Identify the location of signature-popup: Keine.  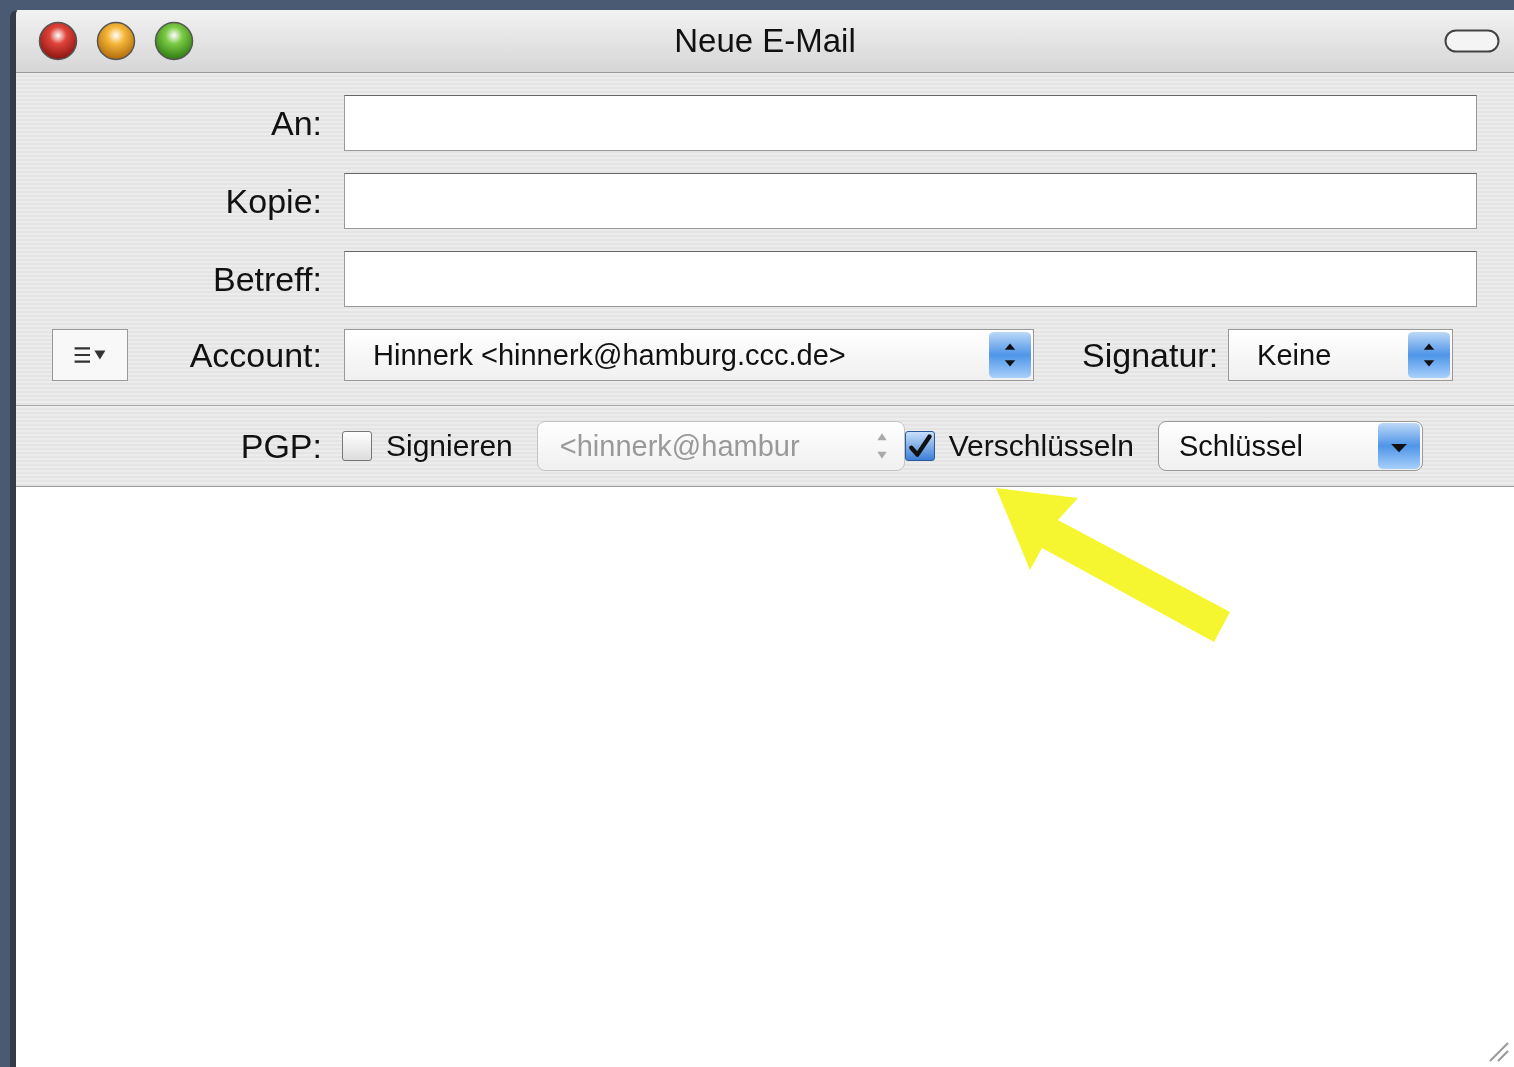
(1341, 355).